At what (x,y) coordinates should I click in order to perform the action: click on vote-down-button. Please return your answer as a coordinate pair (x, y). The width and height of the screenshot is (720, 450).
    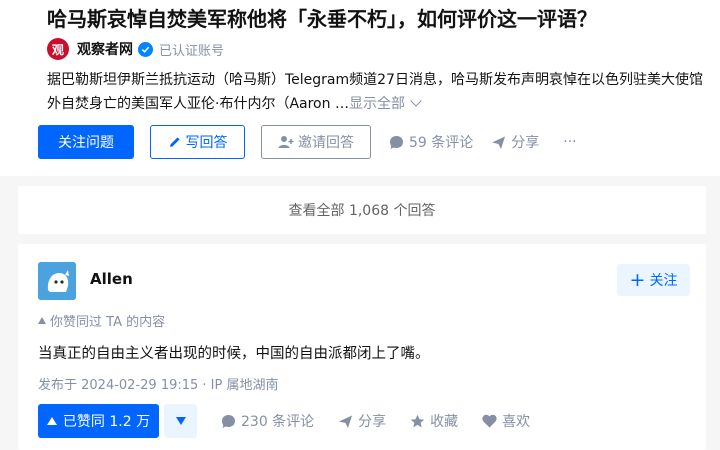
    Looking at the image, I should click on (180, 421).